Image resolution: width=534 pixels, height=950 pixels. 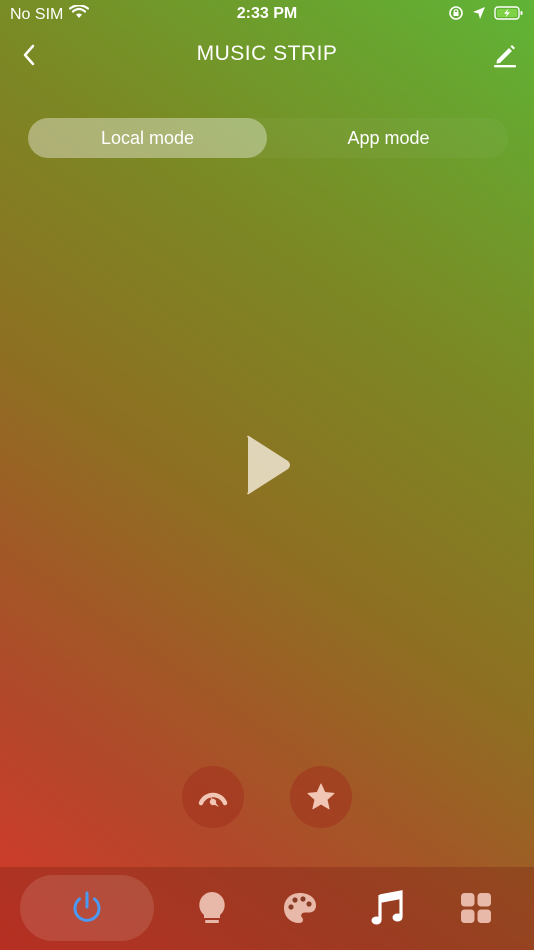 I want to click on edit-button, so click(x=505, y=55).